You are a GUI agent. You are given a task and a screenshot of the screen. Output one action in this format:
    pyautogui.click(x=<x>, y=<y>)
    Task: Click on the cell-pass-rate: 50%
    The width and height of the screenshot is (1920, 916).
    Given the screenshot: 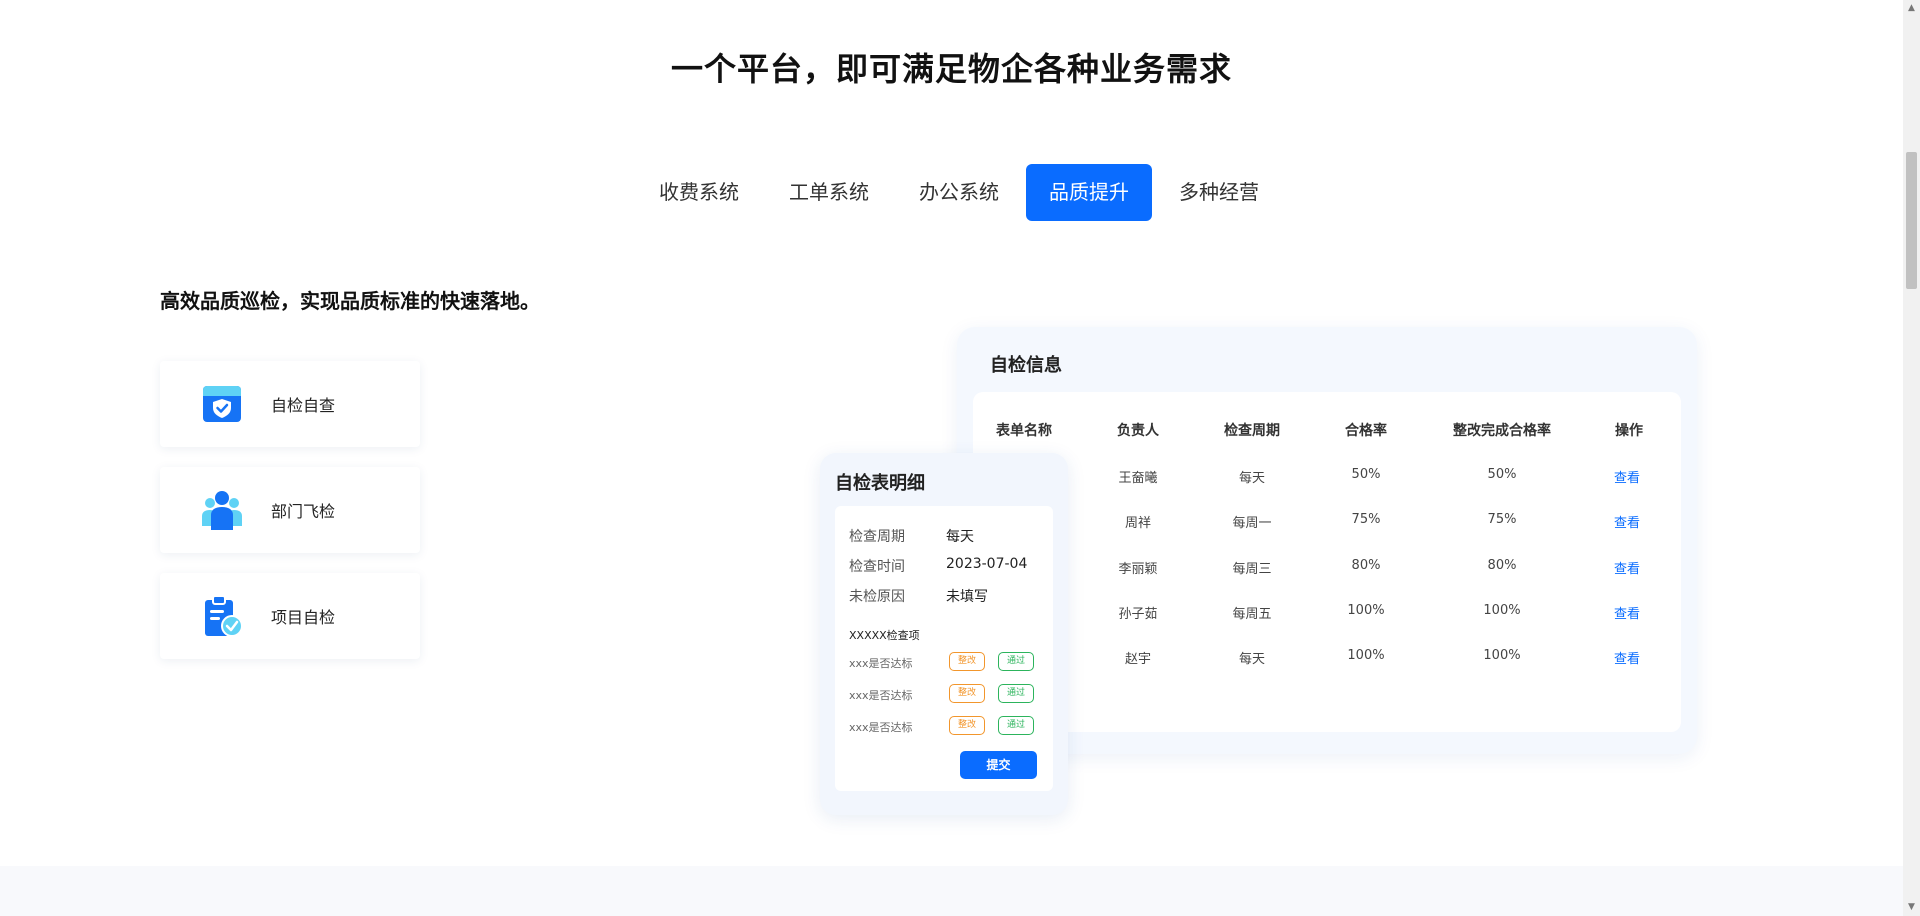 What is the action you would take?
    pyautogui.click(x=1366, y=474)
    